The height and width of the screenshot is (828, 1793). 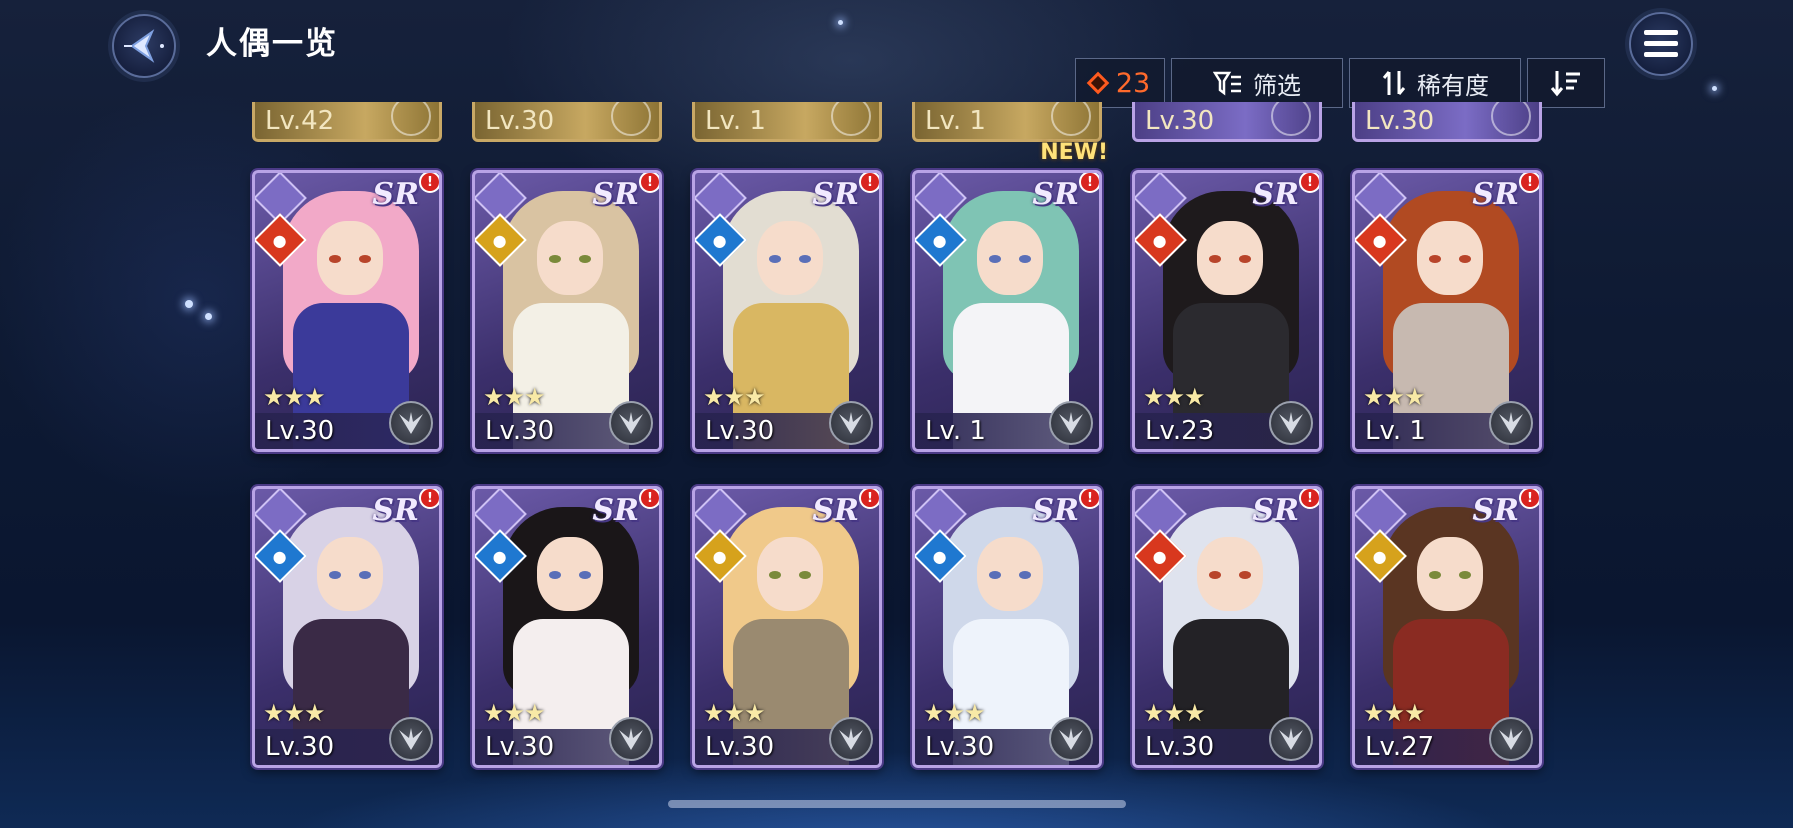 I want to click on sparkle, so click(x=208, y=316).